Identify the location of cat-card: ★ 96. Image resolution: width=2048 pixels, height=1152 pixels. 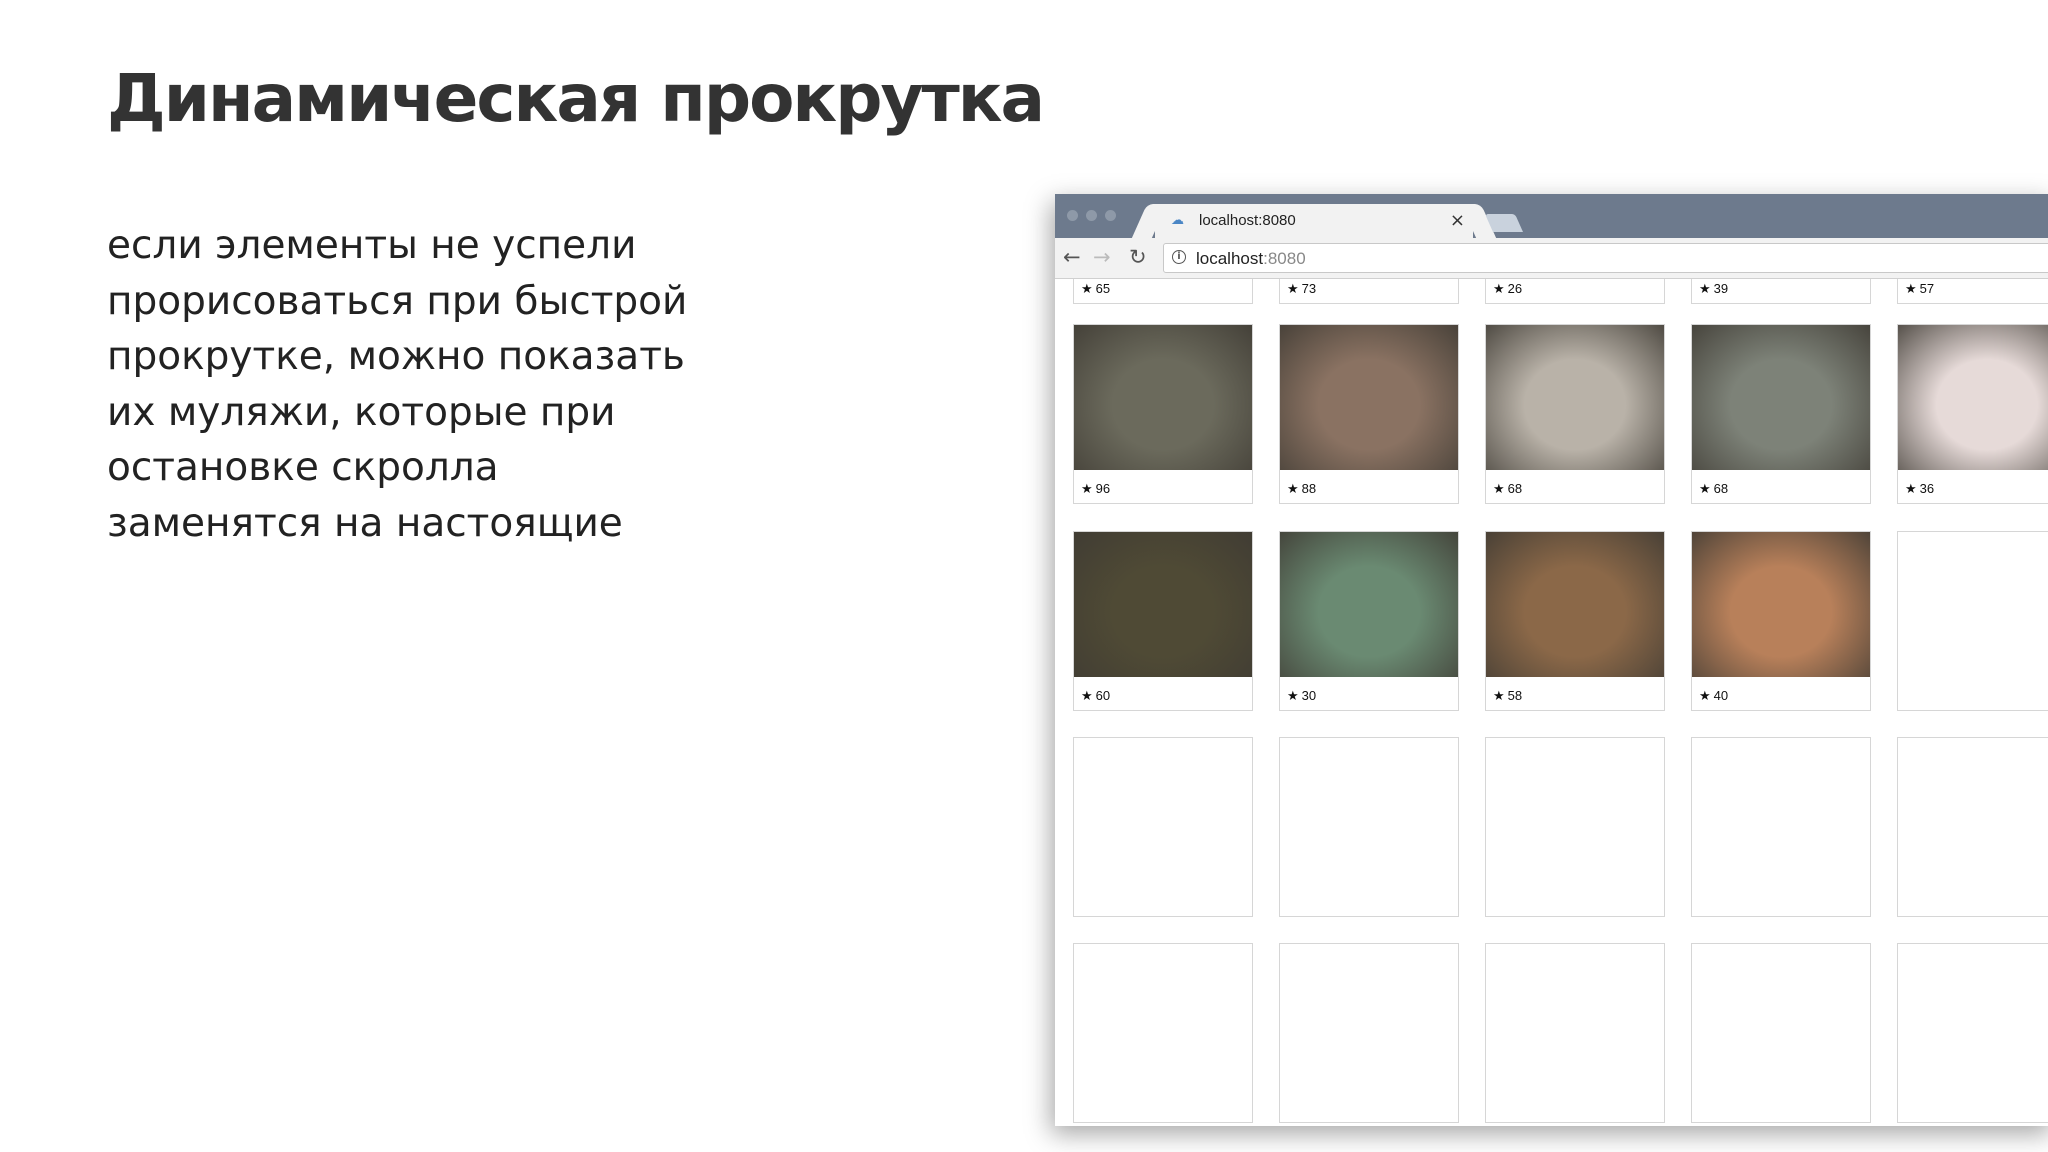
(1163, 414).